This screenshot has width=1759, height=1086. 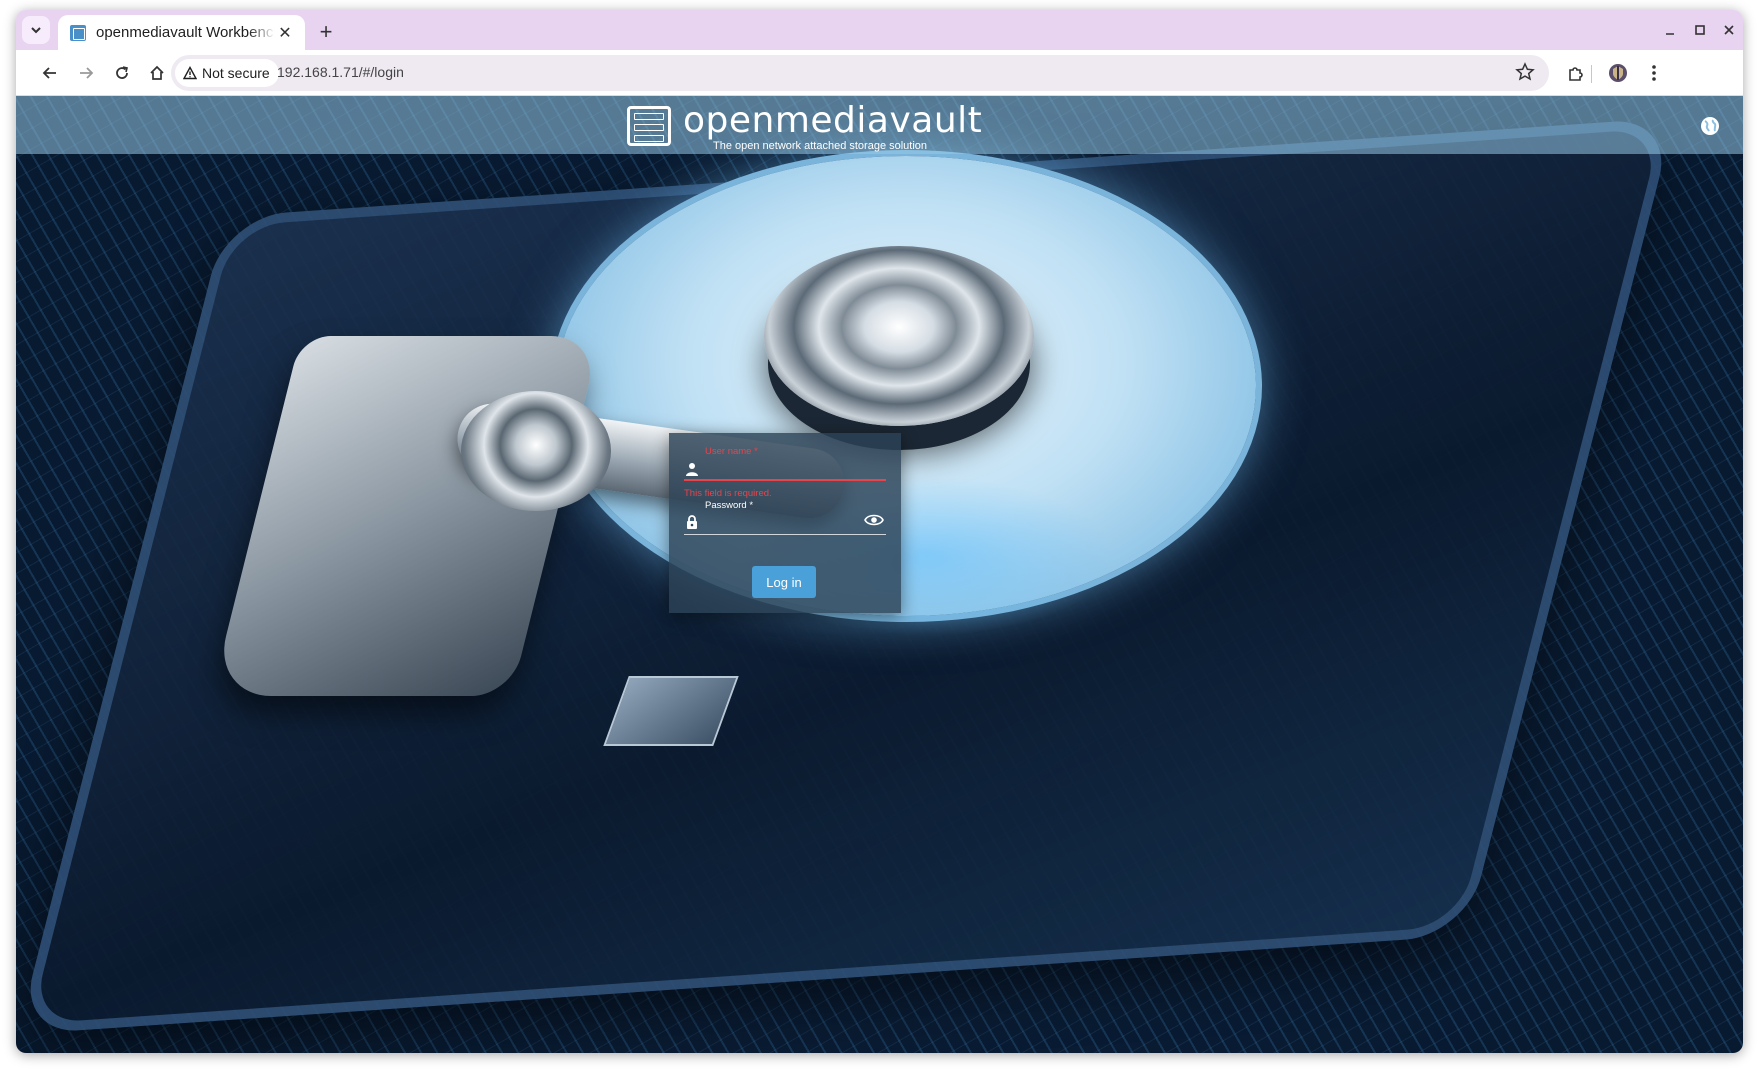 I want to click on password-field: Password *, so click(x=785, y=517).